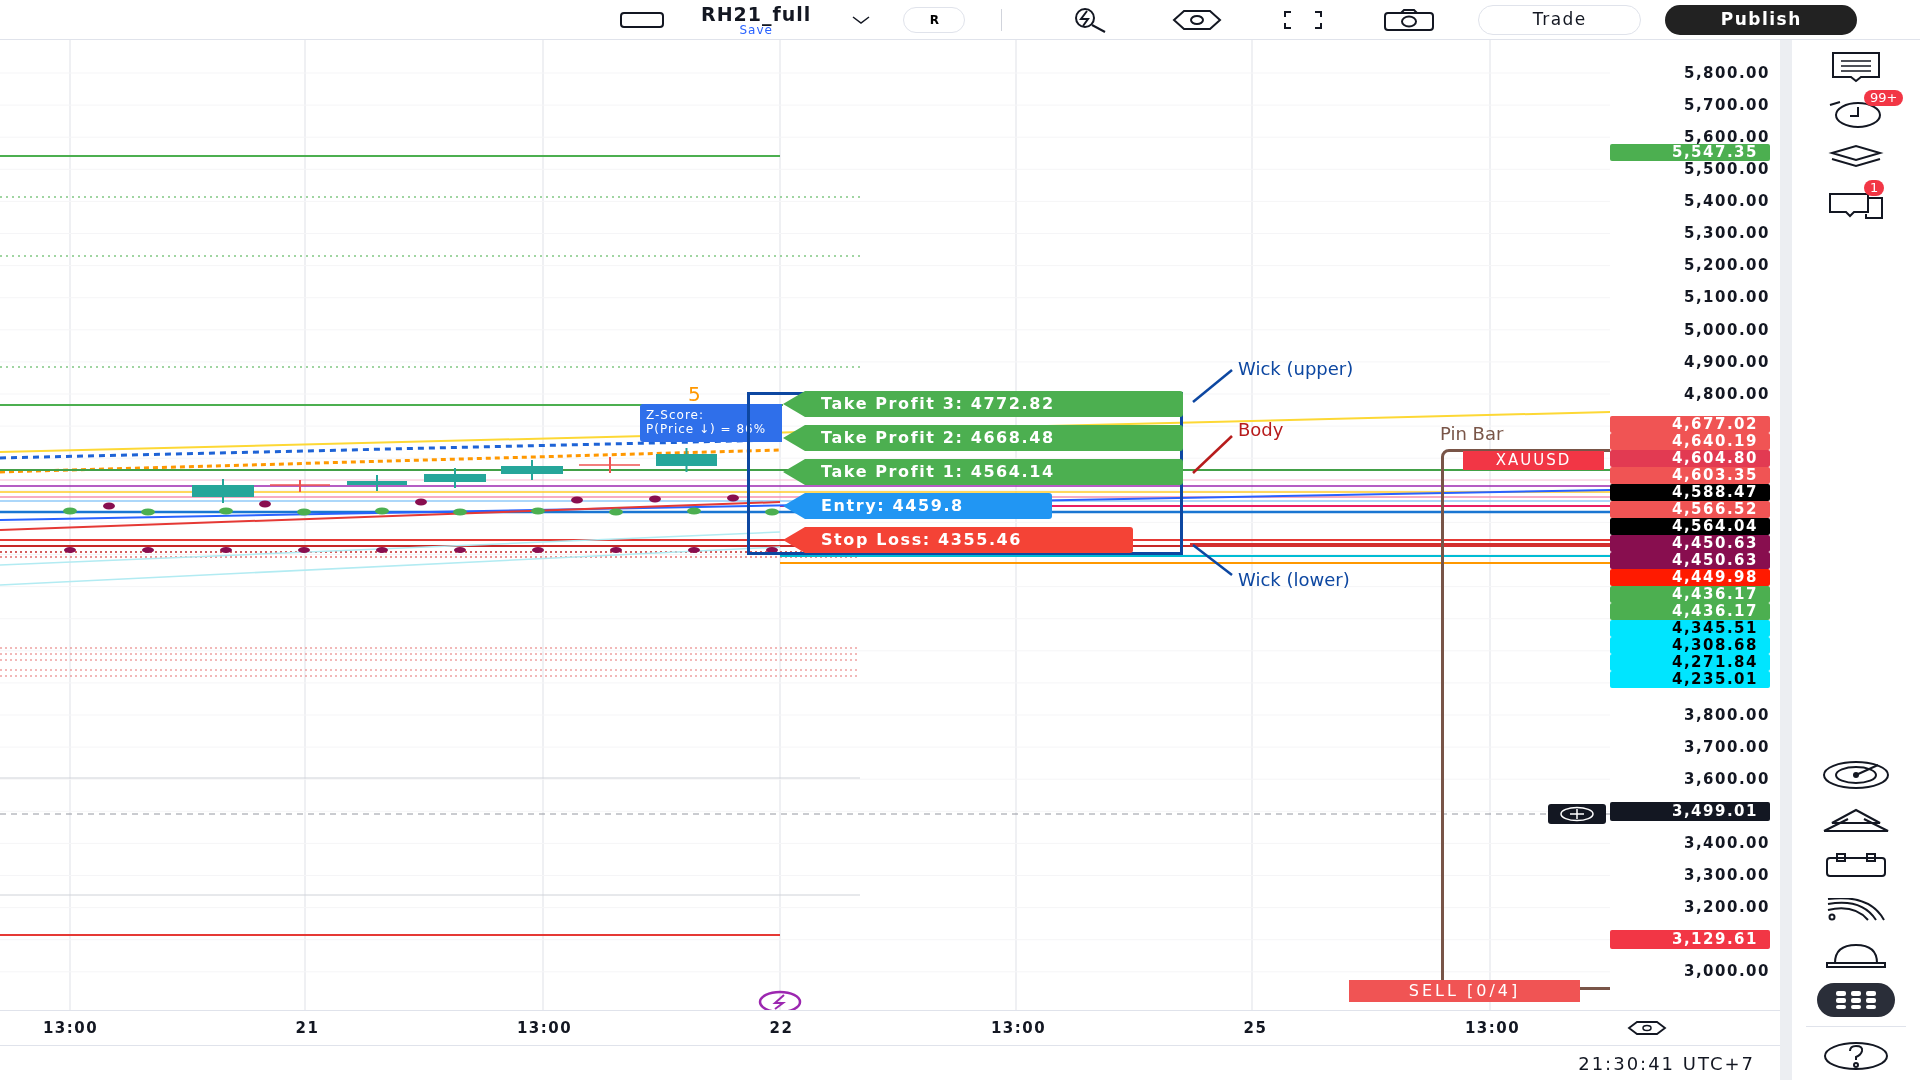 The height and width of the screenshot is (1080, 1920). Describe the element at coordinates (1560, 19) in the screenshot. I see `trade-button: Trade` at that location.